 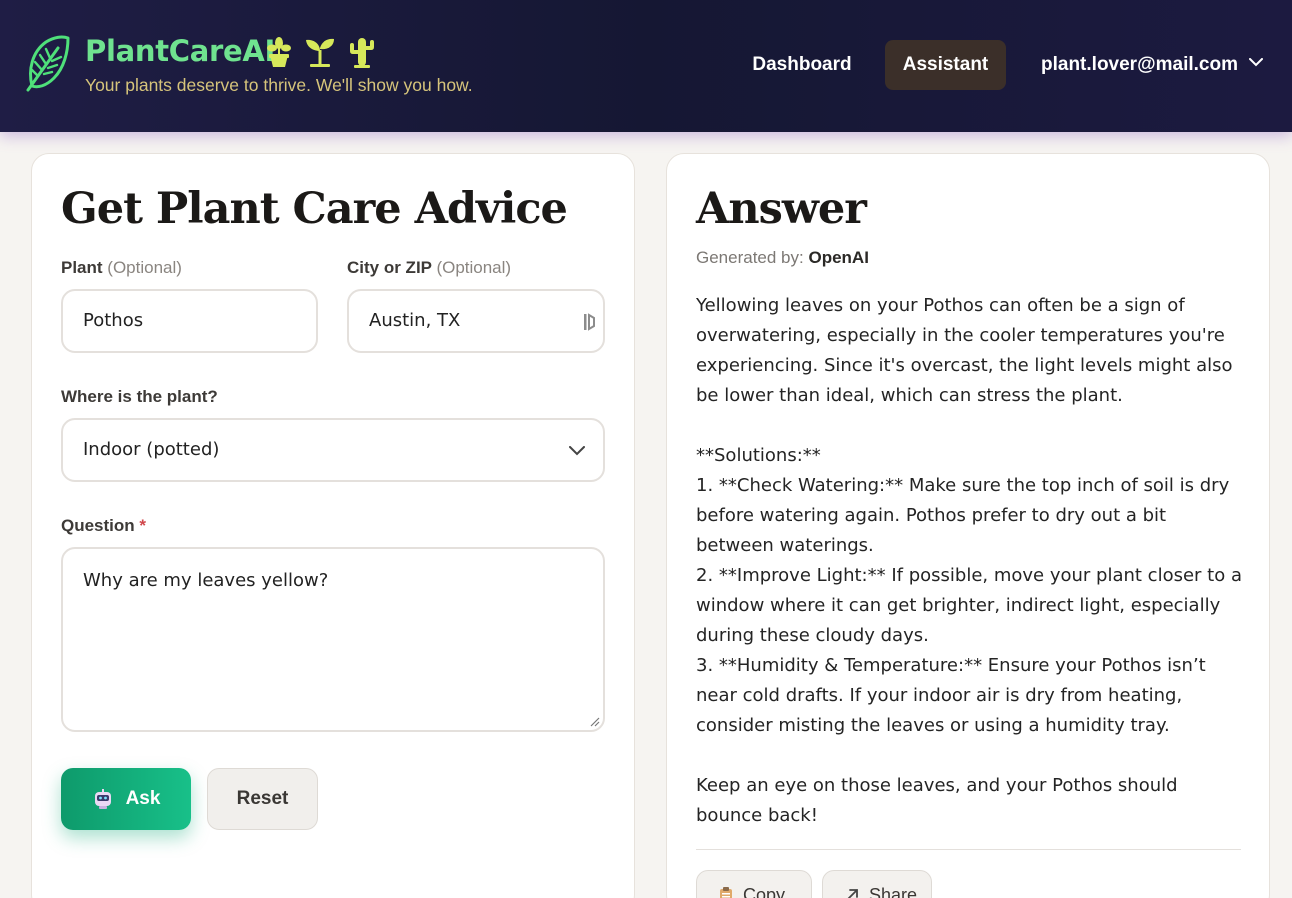 What do you see at coordinates (852, 893) in the screenshot?
I see `share-arrow-icon` at bounding box center [852, 893].